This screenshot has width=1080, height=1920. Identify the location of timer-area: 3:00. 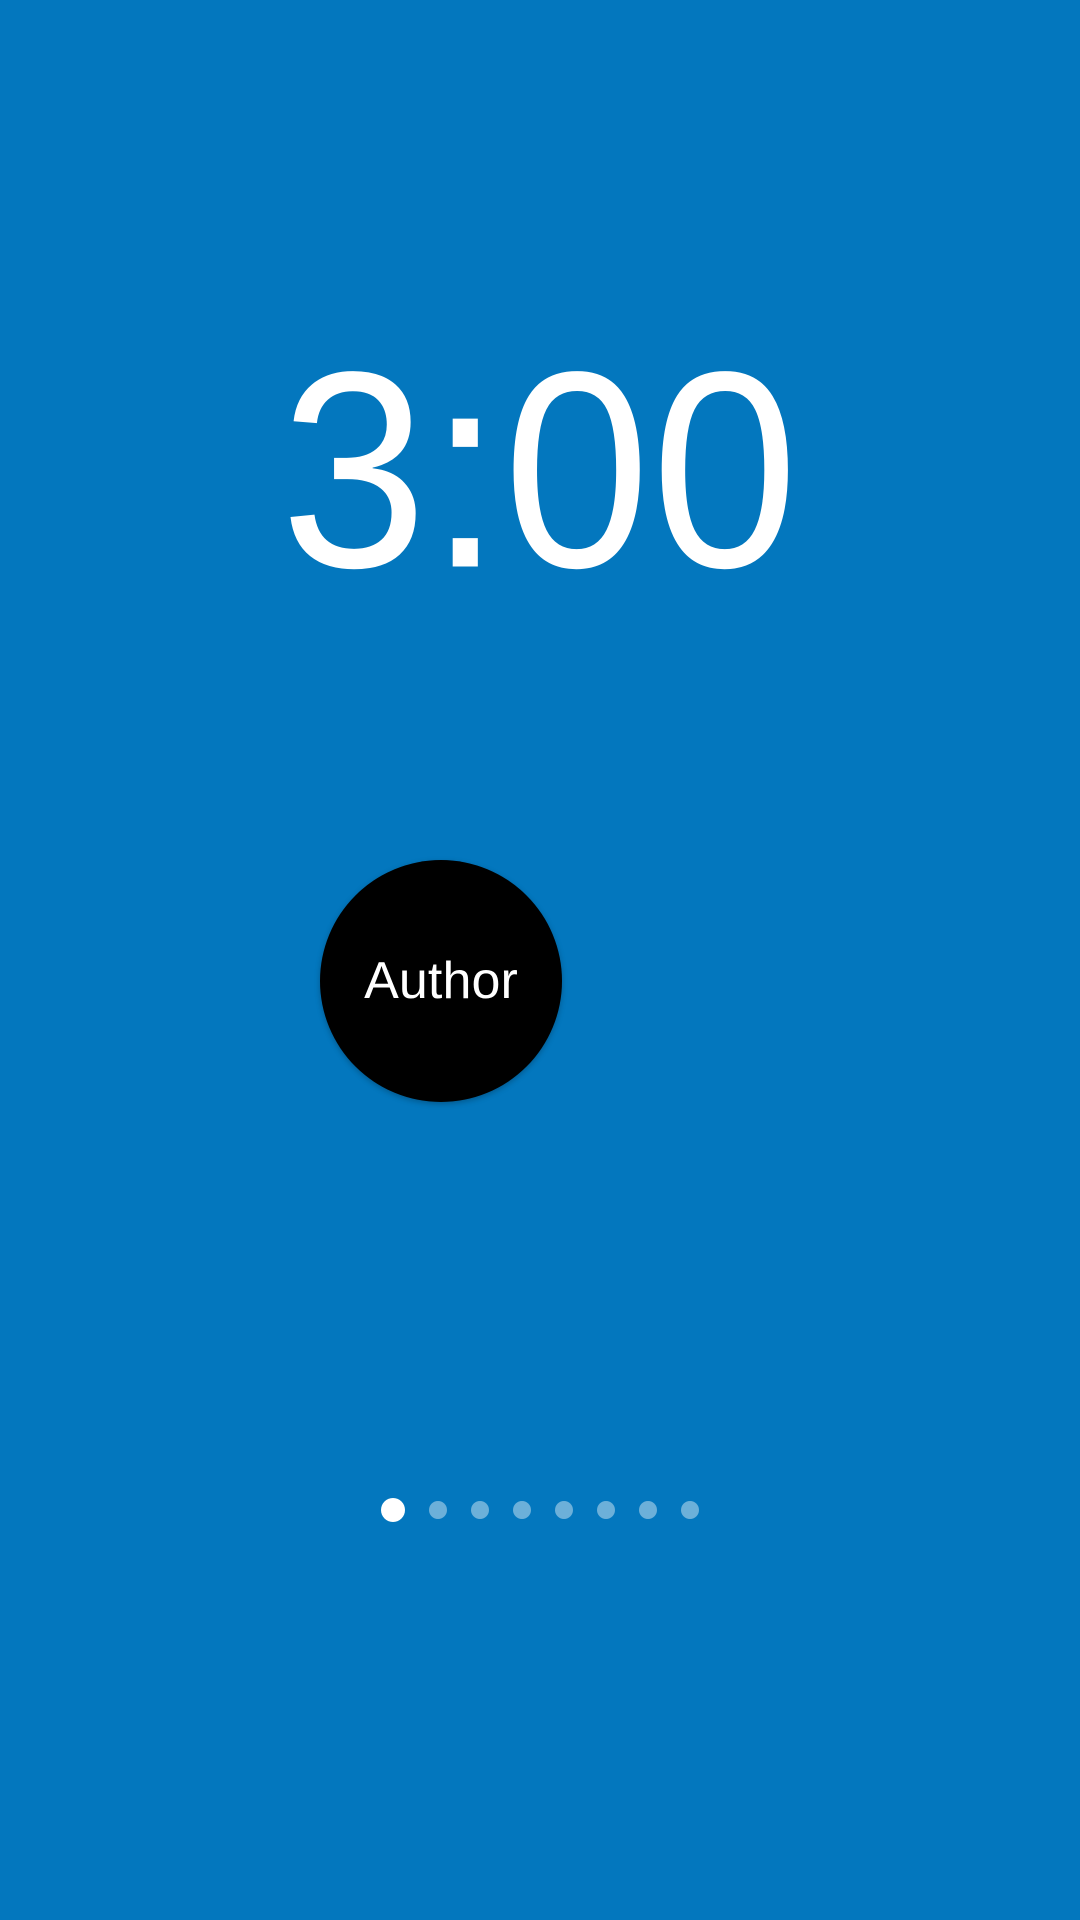
(540, 470).